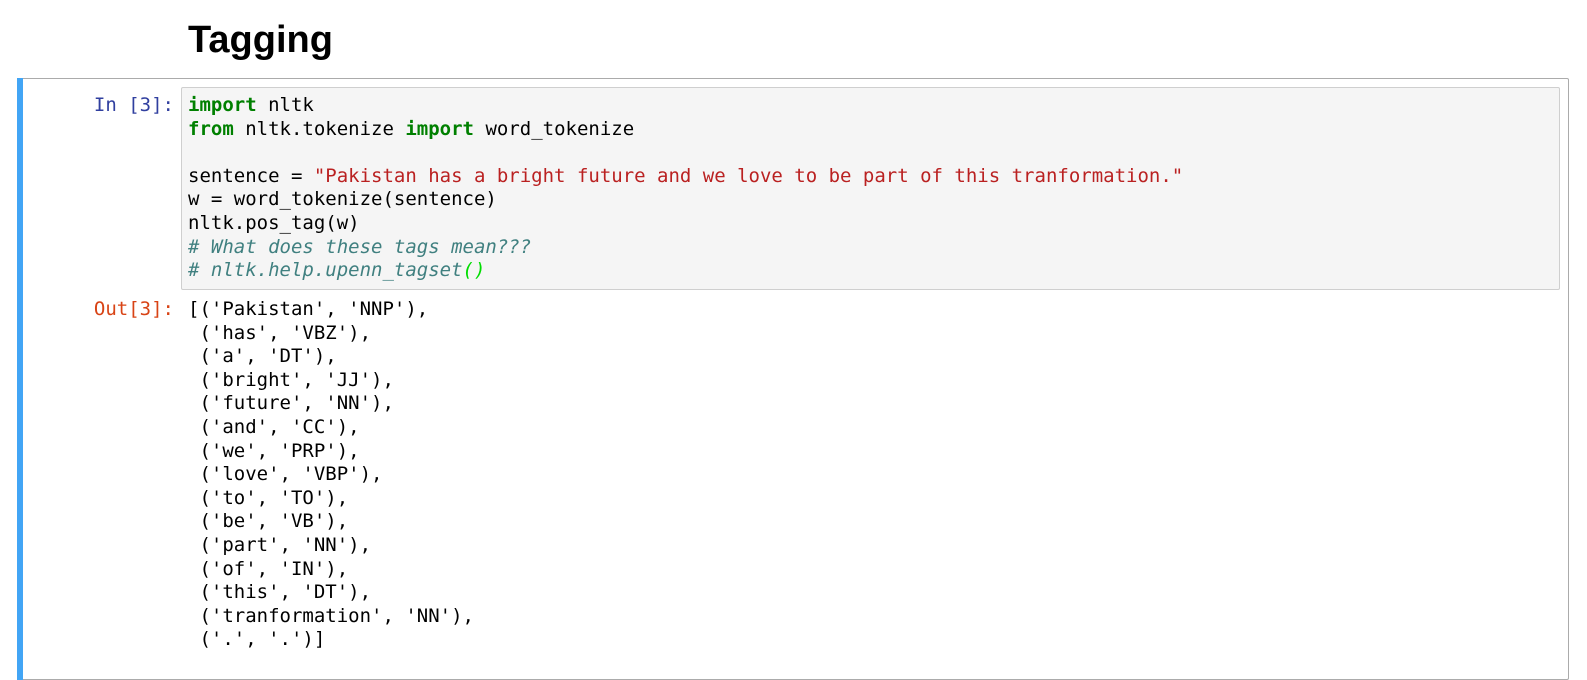 Image resolution: width=1587 pixels, height=680 pixels. Describe the element at coordinates (211, 128) in the screenshot. I see `keyword: from` at that location.